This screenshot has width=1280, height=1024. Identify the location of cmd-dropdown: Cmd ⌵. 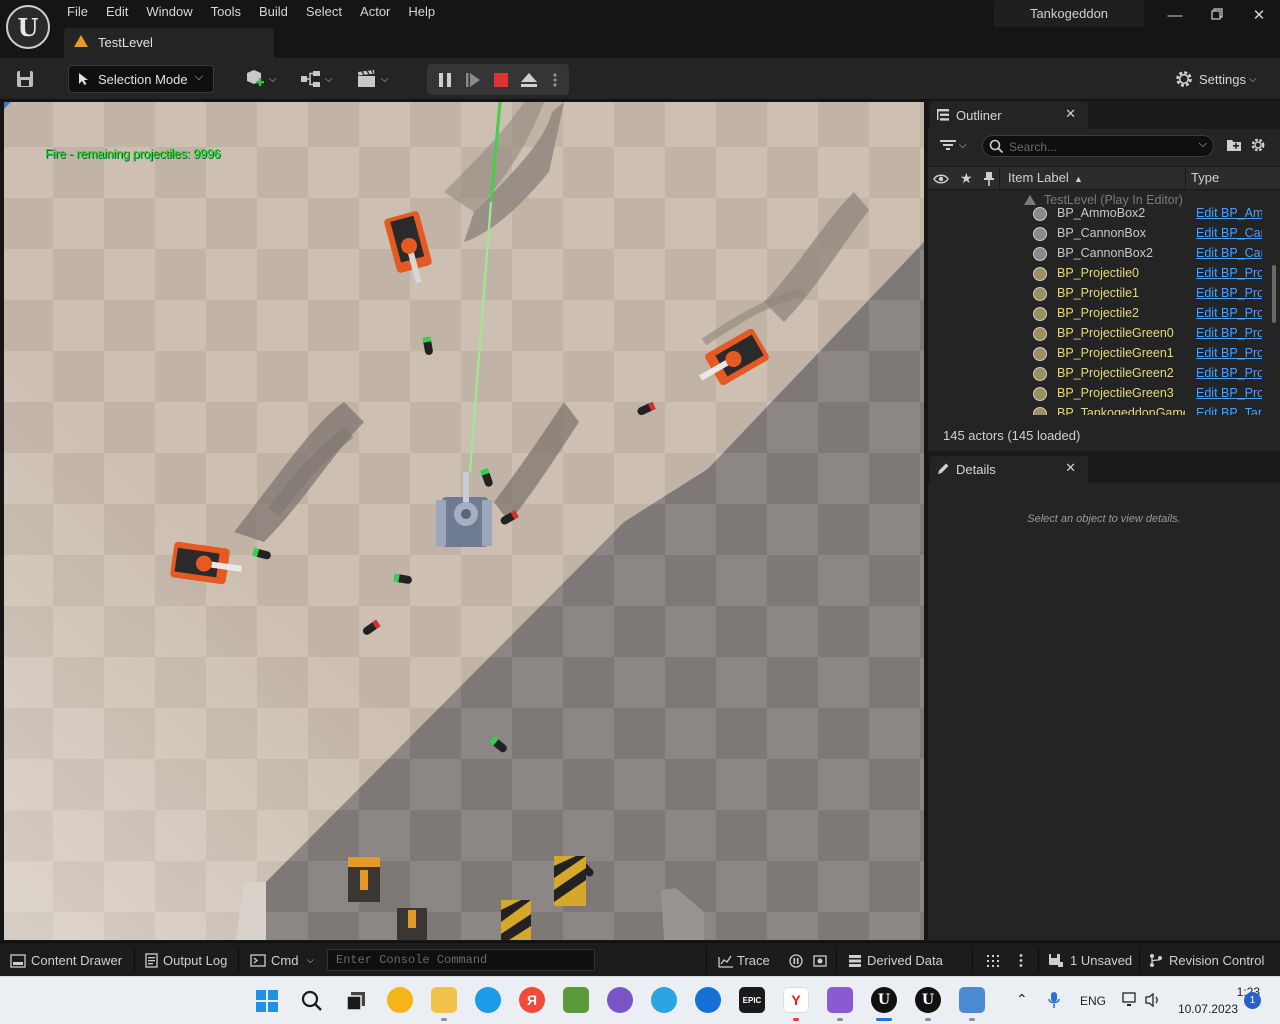
(282, 960).